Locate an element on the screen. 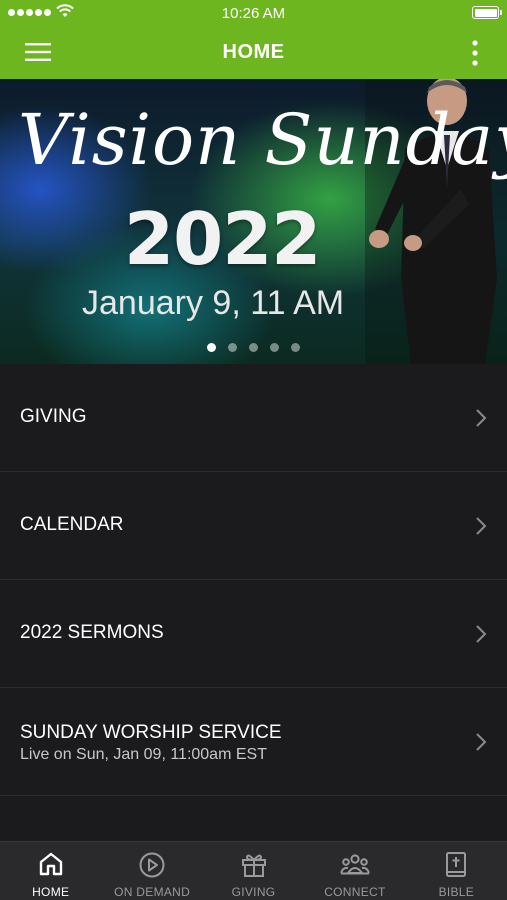 Image resolution: width=507 pixels, height=900 pixels. carousel-pagination is located at coordinates (253, 347).